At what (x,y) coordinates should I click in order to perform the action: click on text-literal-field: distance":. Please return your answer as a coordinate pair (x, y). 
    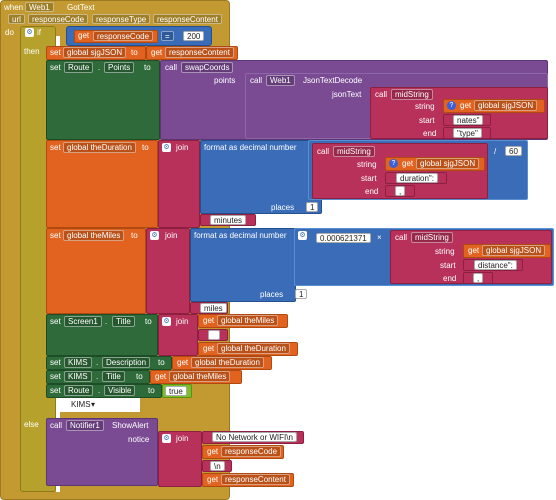
    Looking at the image, I should click on (495, 265).